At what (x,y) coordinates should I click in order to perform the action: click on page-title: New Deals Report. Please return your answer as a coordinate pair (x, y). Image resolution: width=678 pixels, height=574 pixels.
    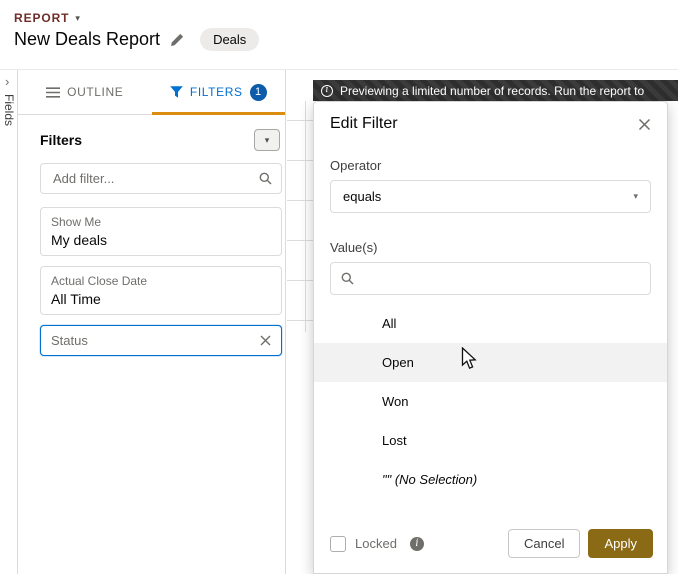
    Looking at the image, I should click on (87, 39).